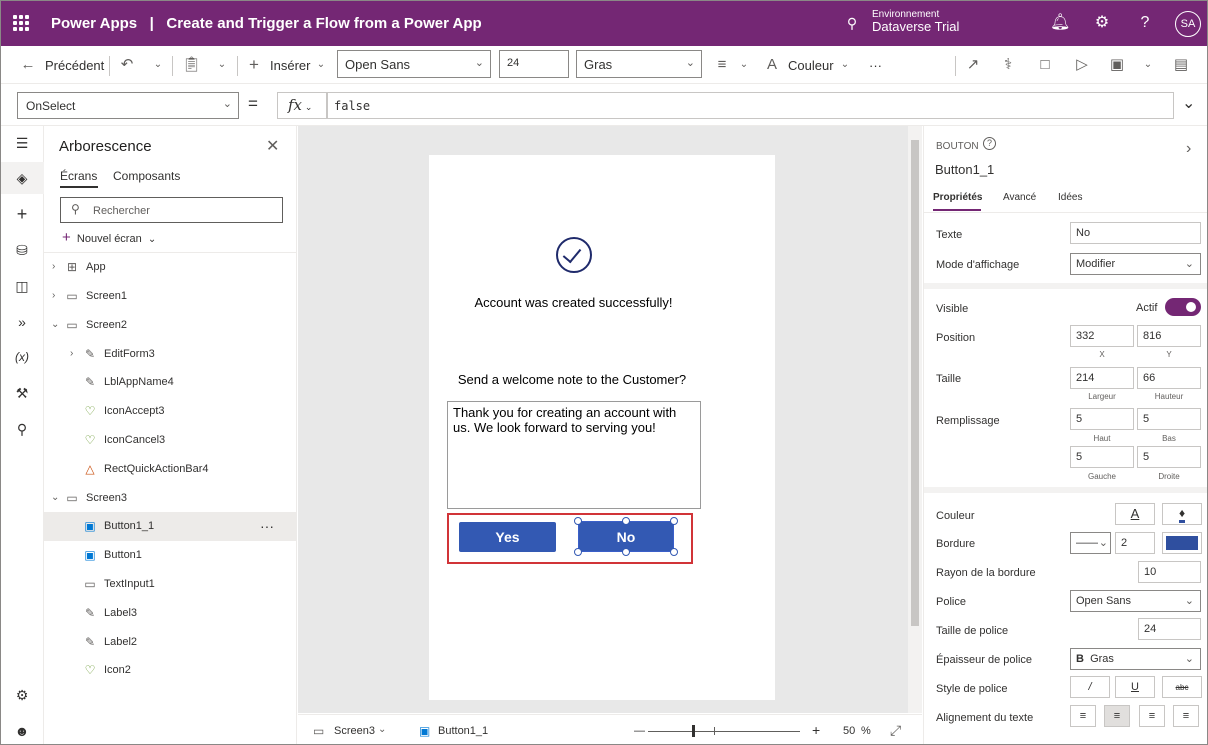 Image resolution: width=1208 pixels, height=745 pixels. Describe the element at coordinates (22, 214) in the screenshot. I see `insert-plus-icon: +` at that location.